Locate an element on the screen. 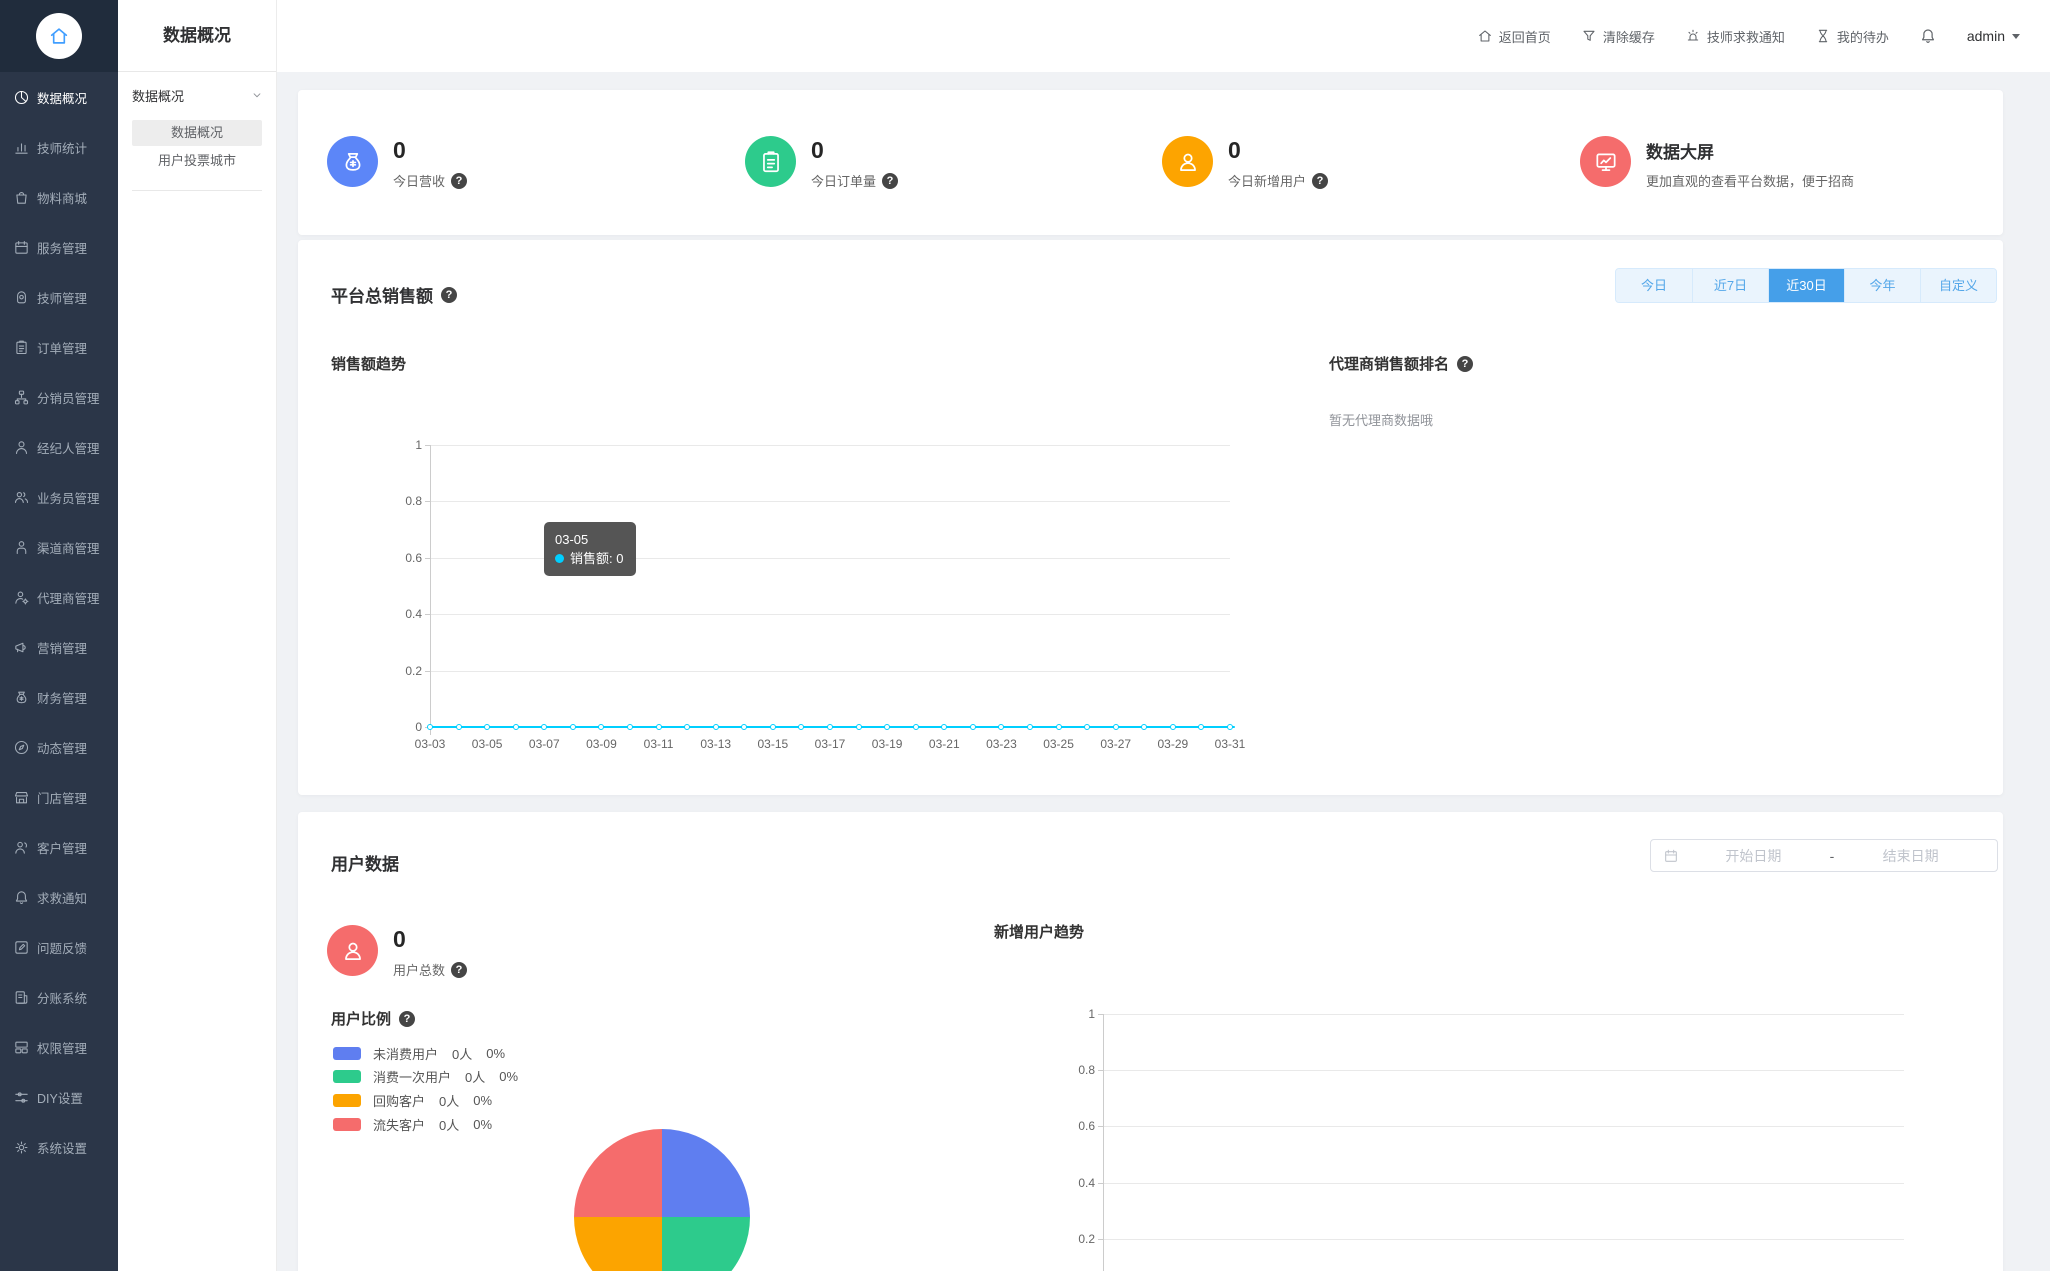  stat-card-1: 0 今日订单量 ? is located at coordinates (822, 163).